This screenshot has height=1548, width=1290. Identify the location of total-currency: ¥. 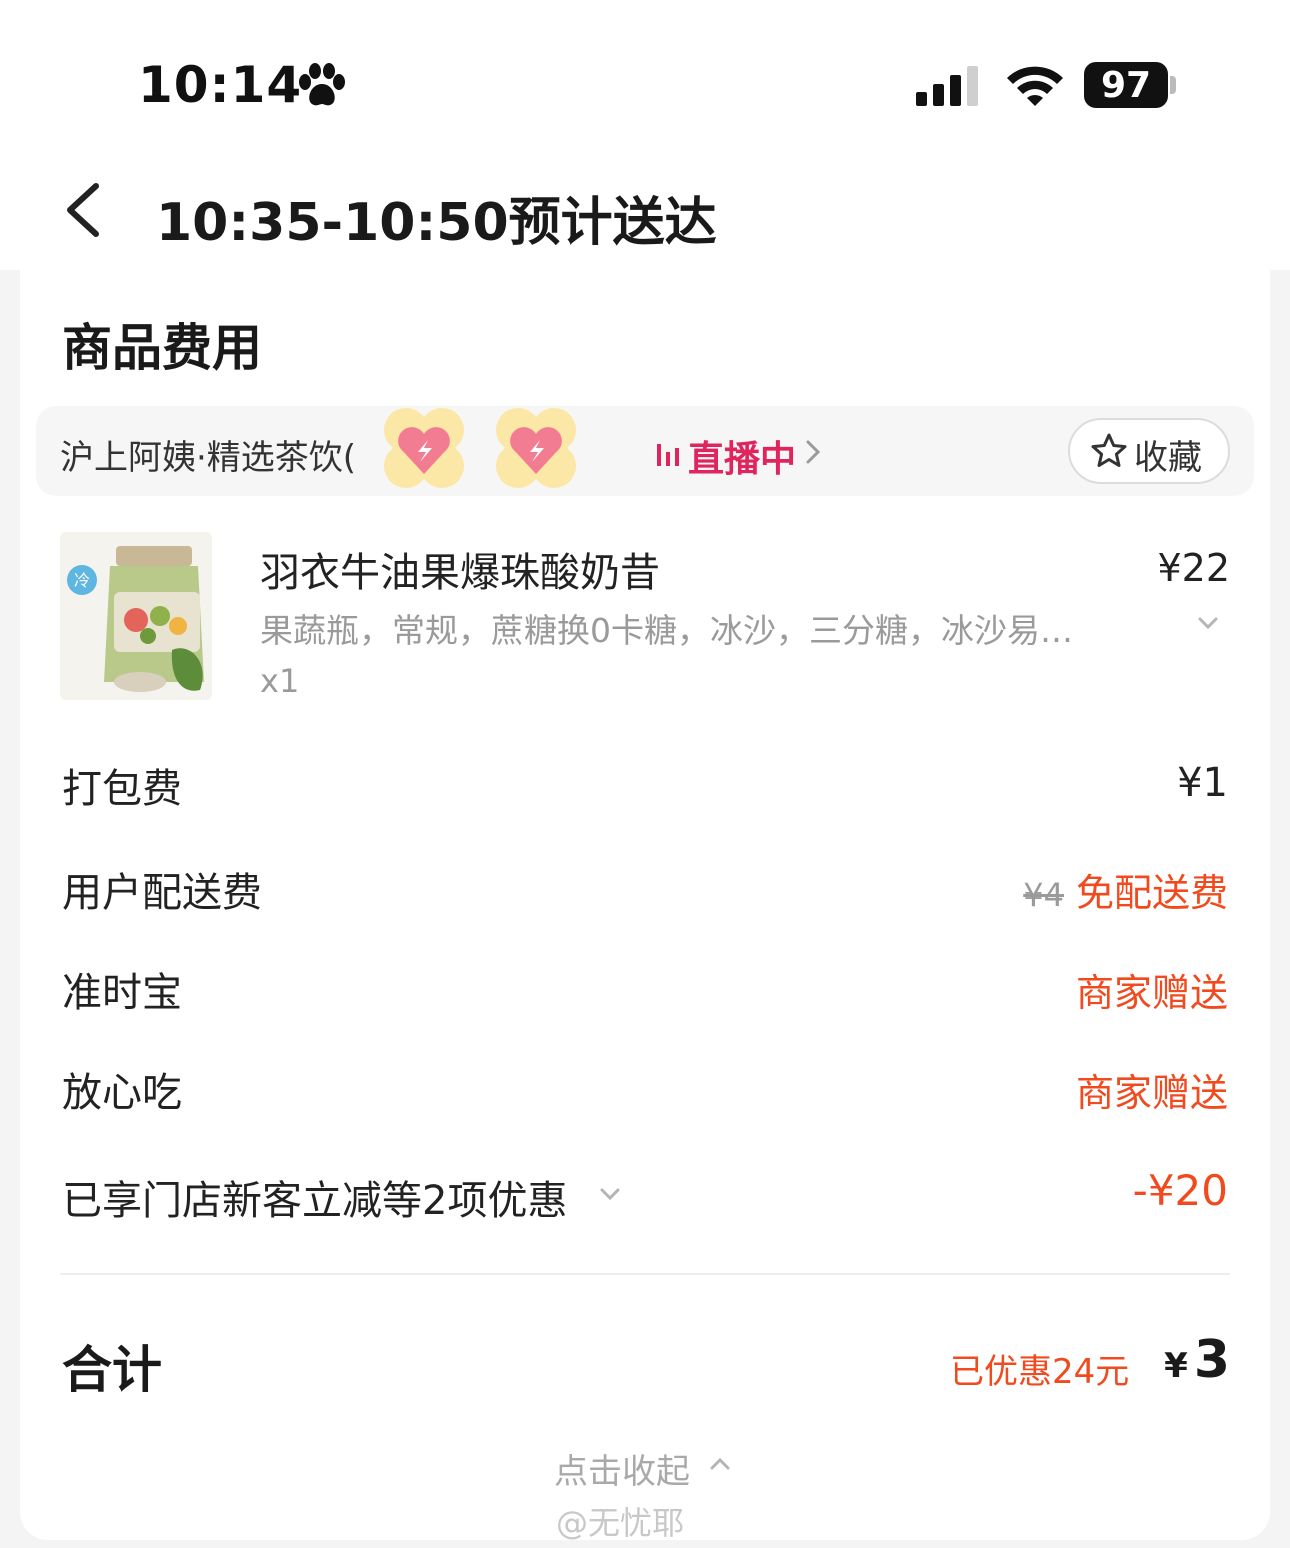
(1176, 1366).